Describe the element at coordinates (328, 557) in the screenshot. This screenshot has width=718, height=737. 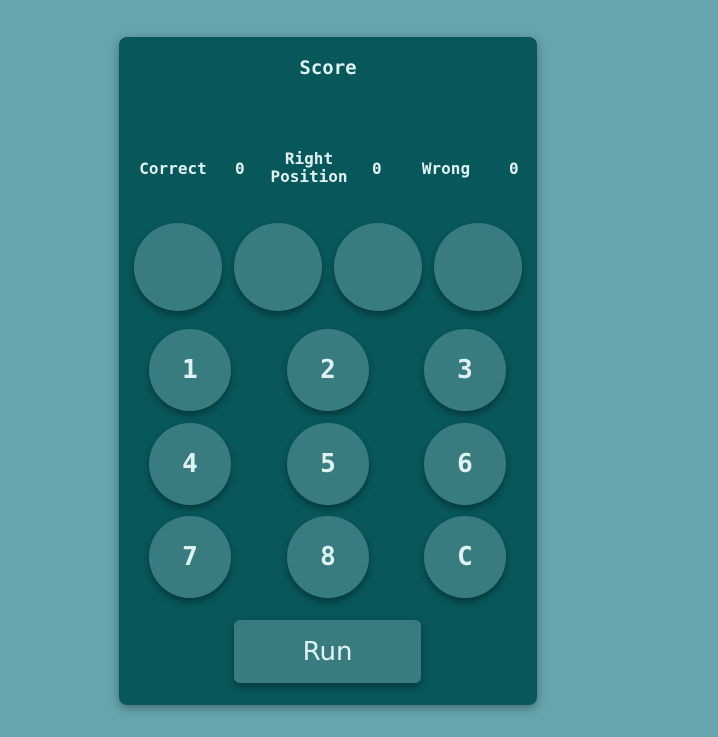
I see `key-8-button: 8` at that location.